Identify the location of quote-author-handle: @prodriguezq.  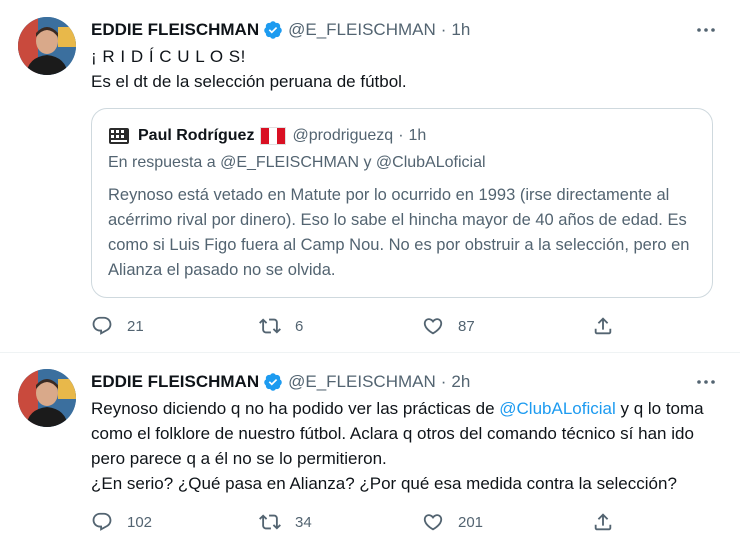
(342, 136).